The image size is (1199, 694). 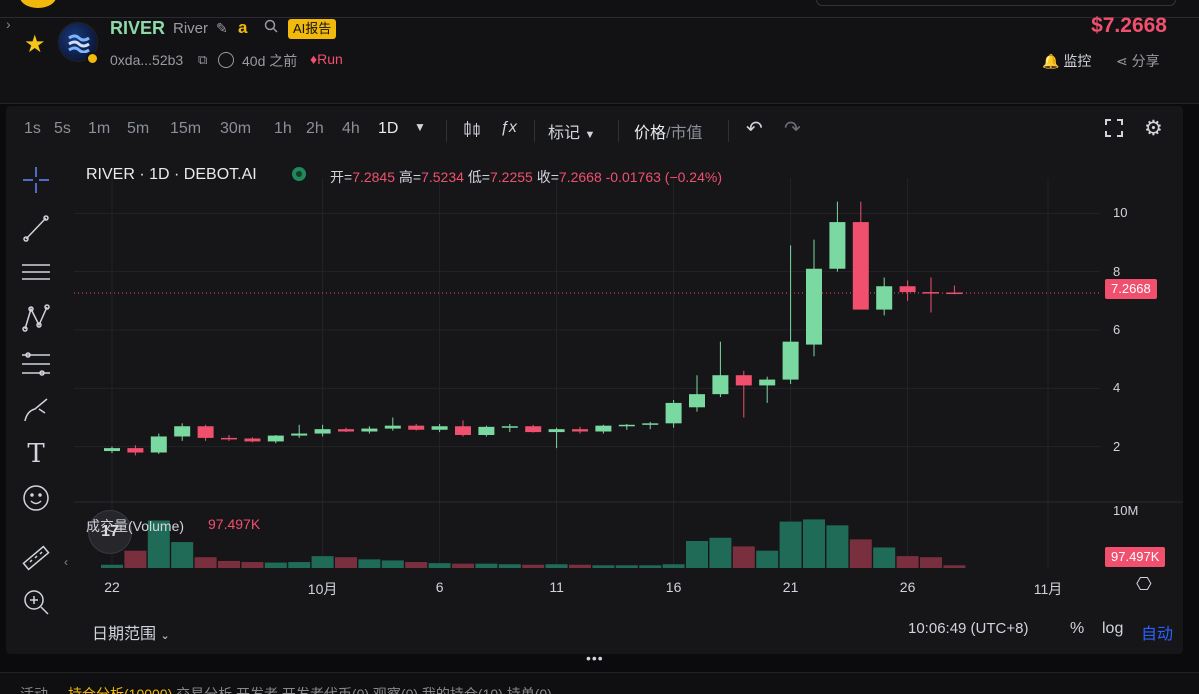 I want to click on log-scale-toggle: log, so click(x=1112, y=629).